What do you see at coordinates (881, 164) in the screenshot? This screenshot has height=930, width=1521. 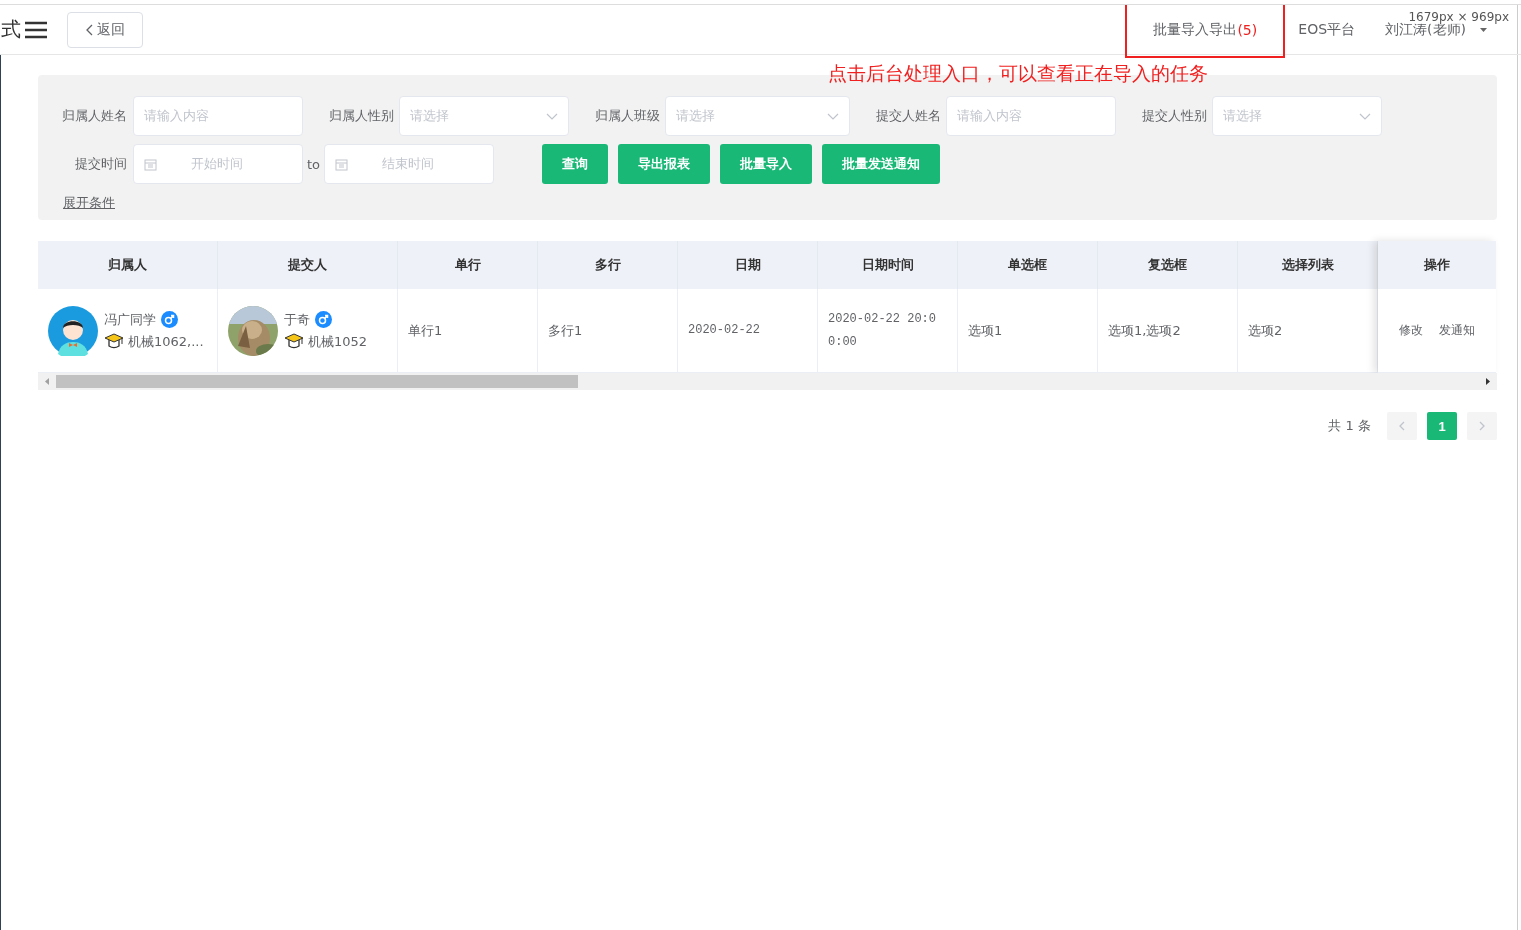 I see `action-button: 批量发送通知` at bounding box center [881, 164].